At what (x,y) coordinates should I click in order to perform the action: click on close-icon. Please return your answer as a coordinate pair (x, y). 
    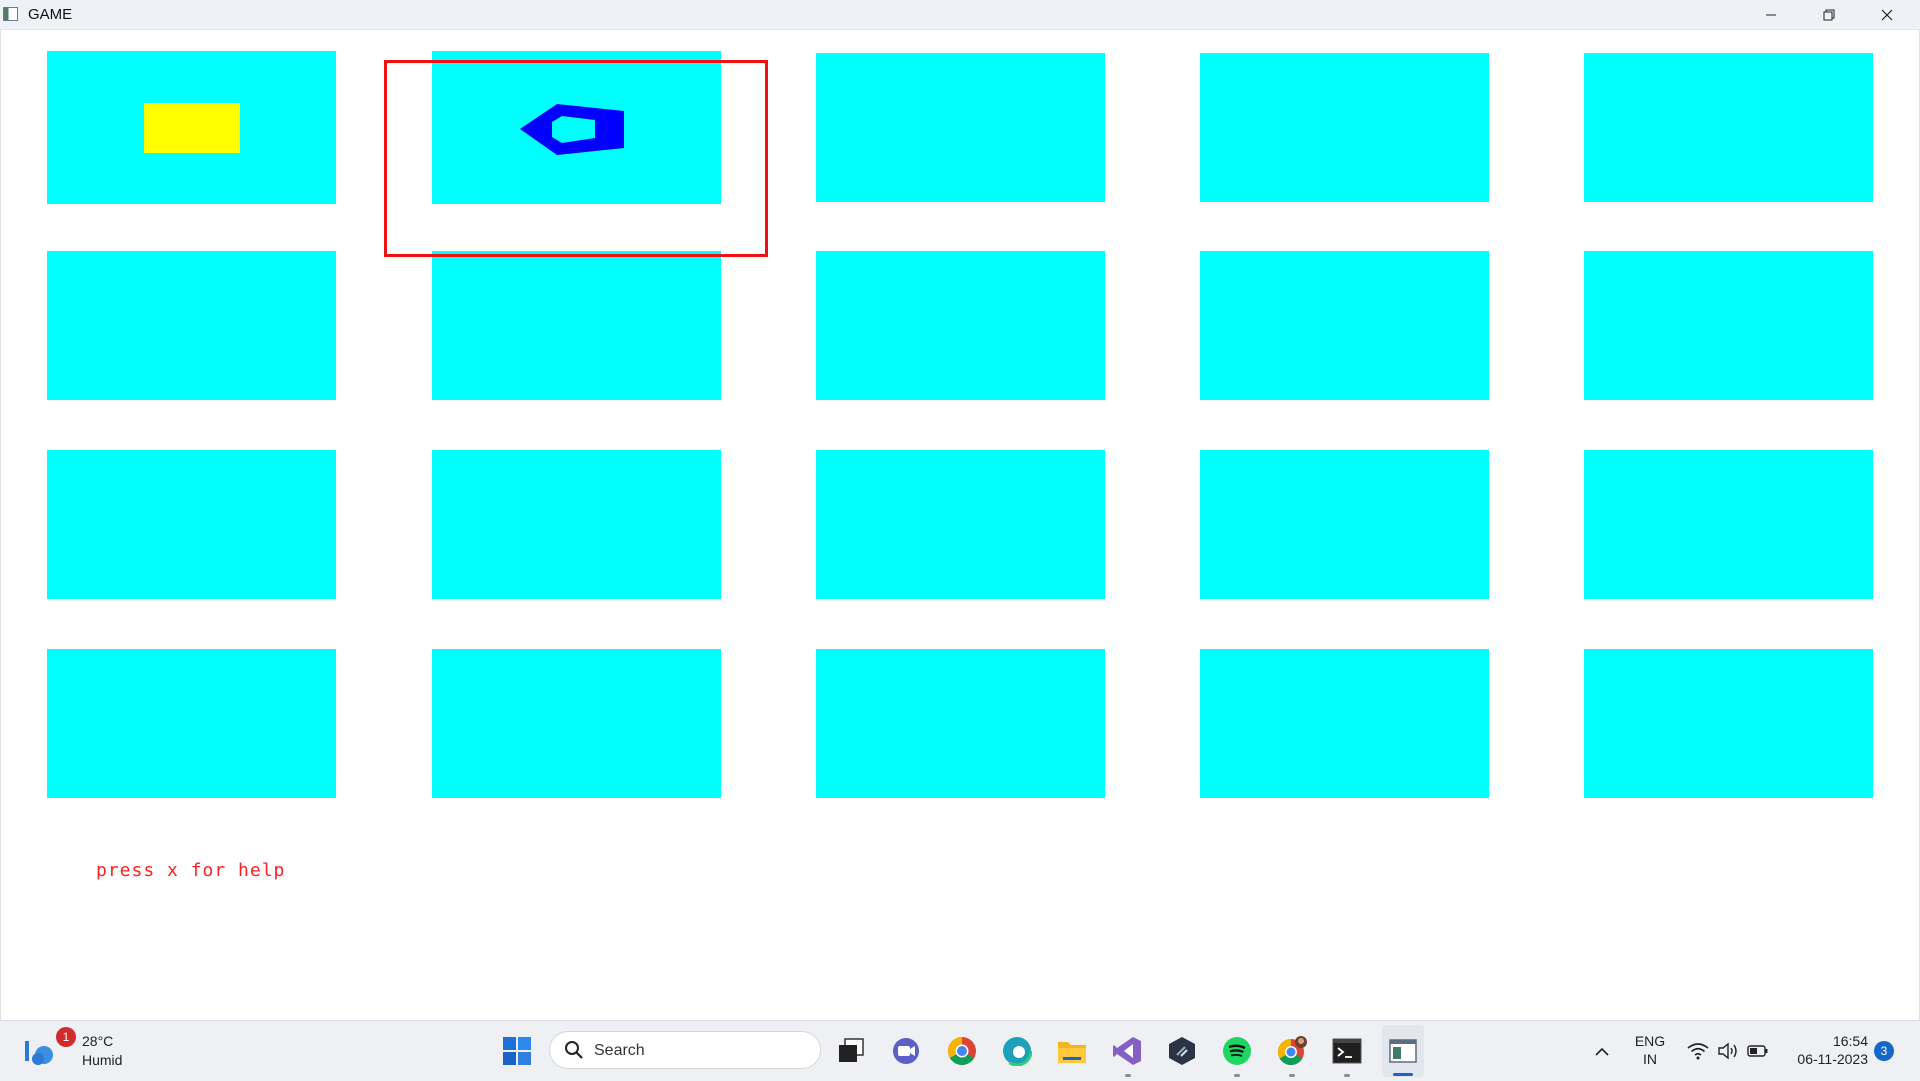
    Looking at the image, I should click on (1887, 14).